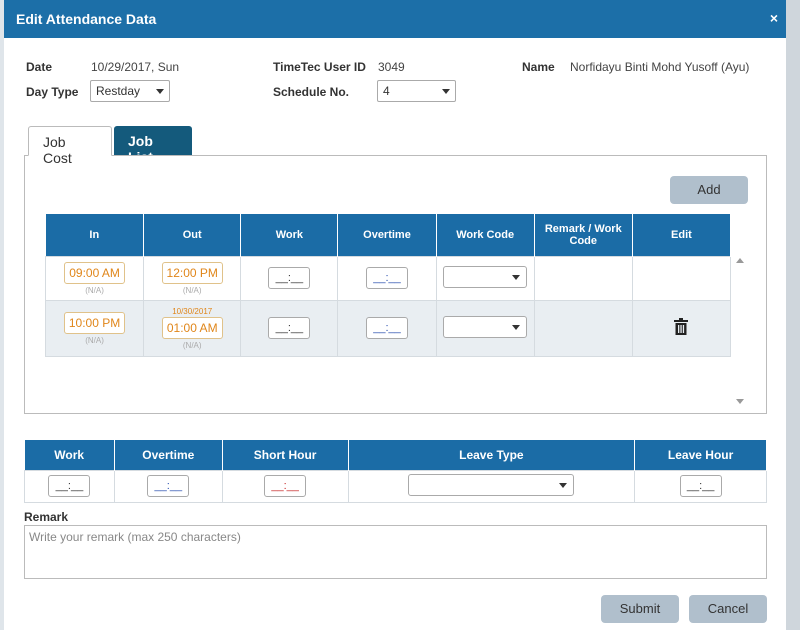 The image size is (800, 630). I want to click on tab-job-list: Job List, so click(153, 145).